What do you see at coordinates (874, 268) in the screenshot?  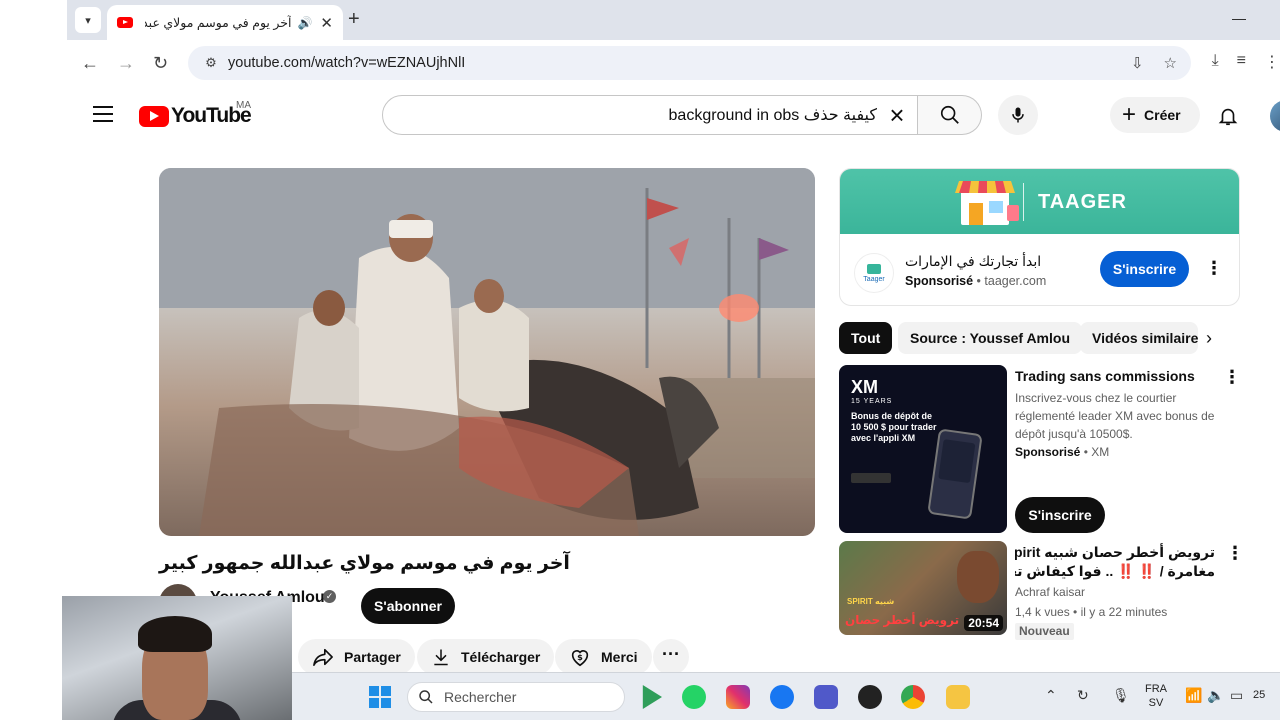 I see `taager-logo-icon` at bounding box center [874, 268].